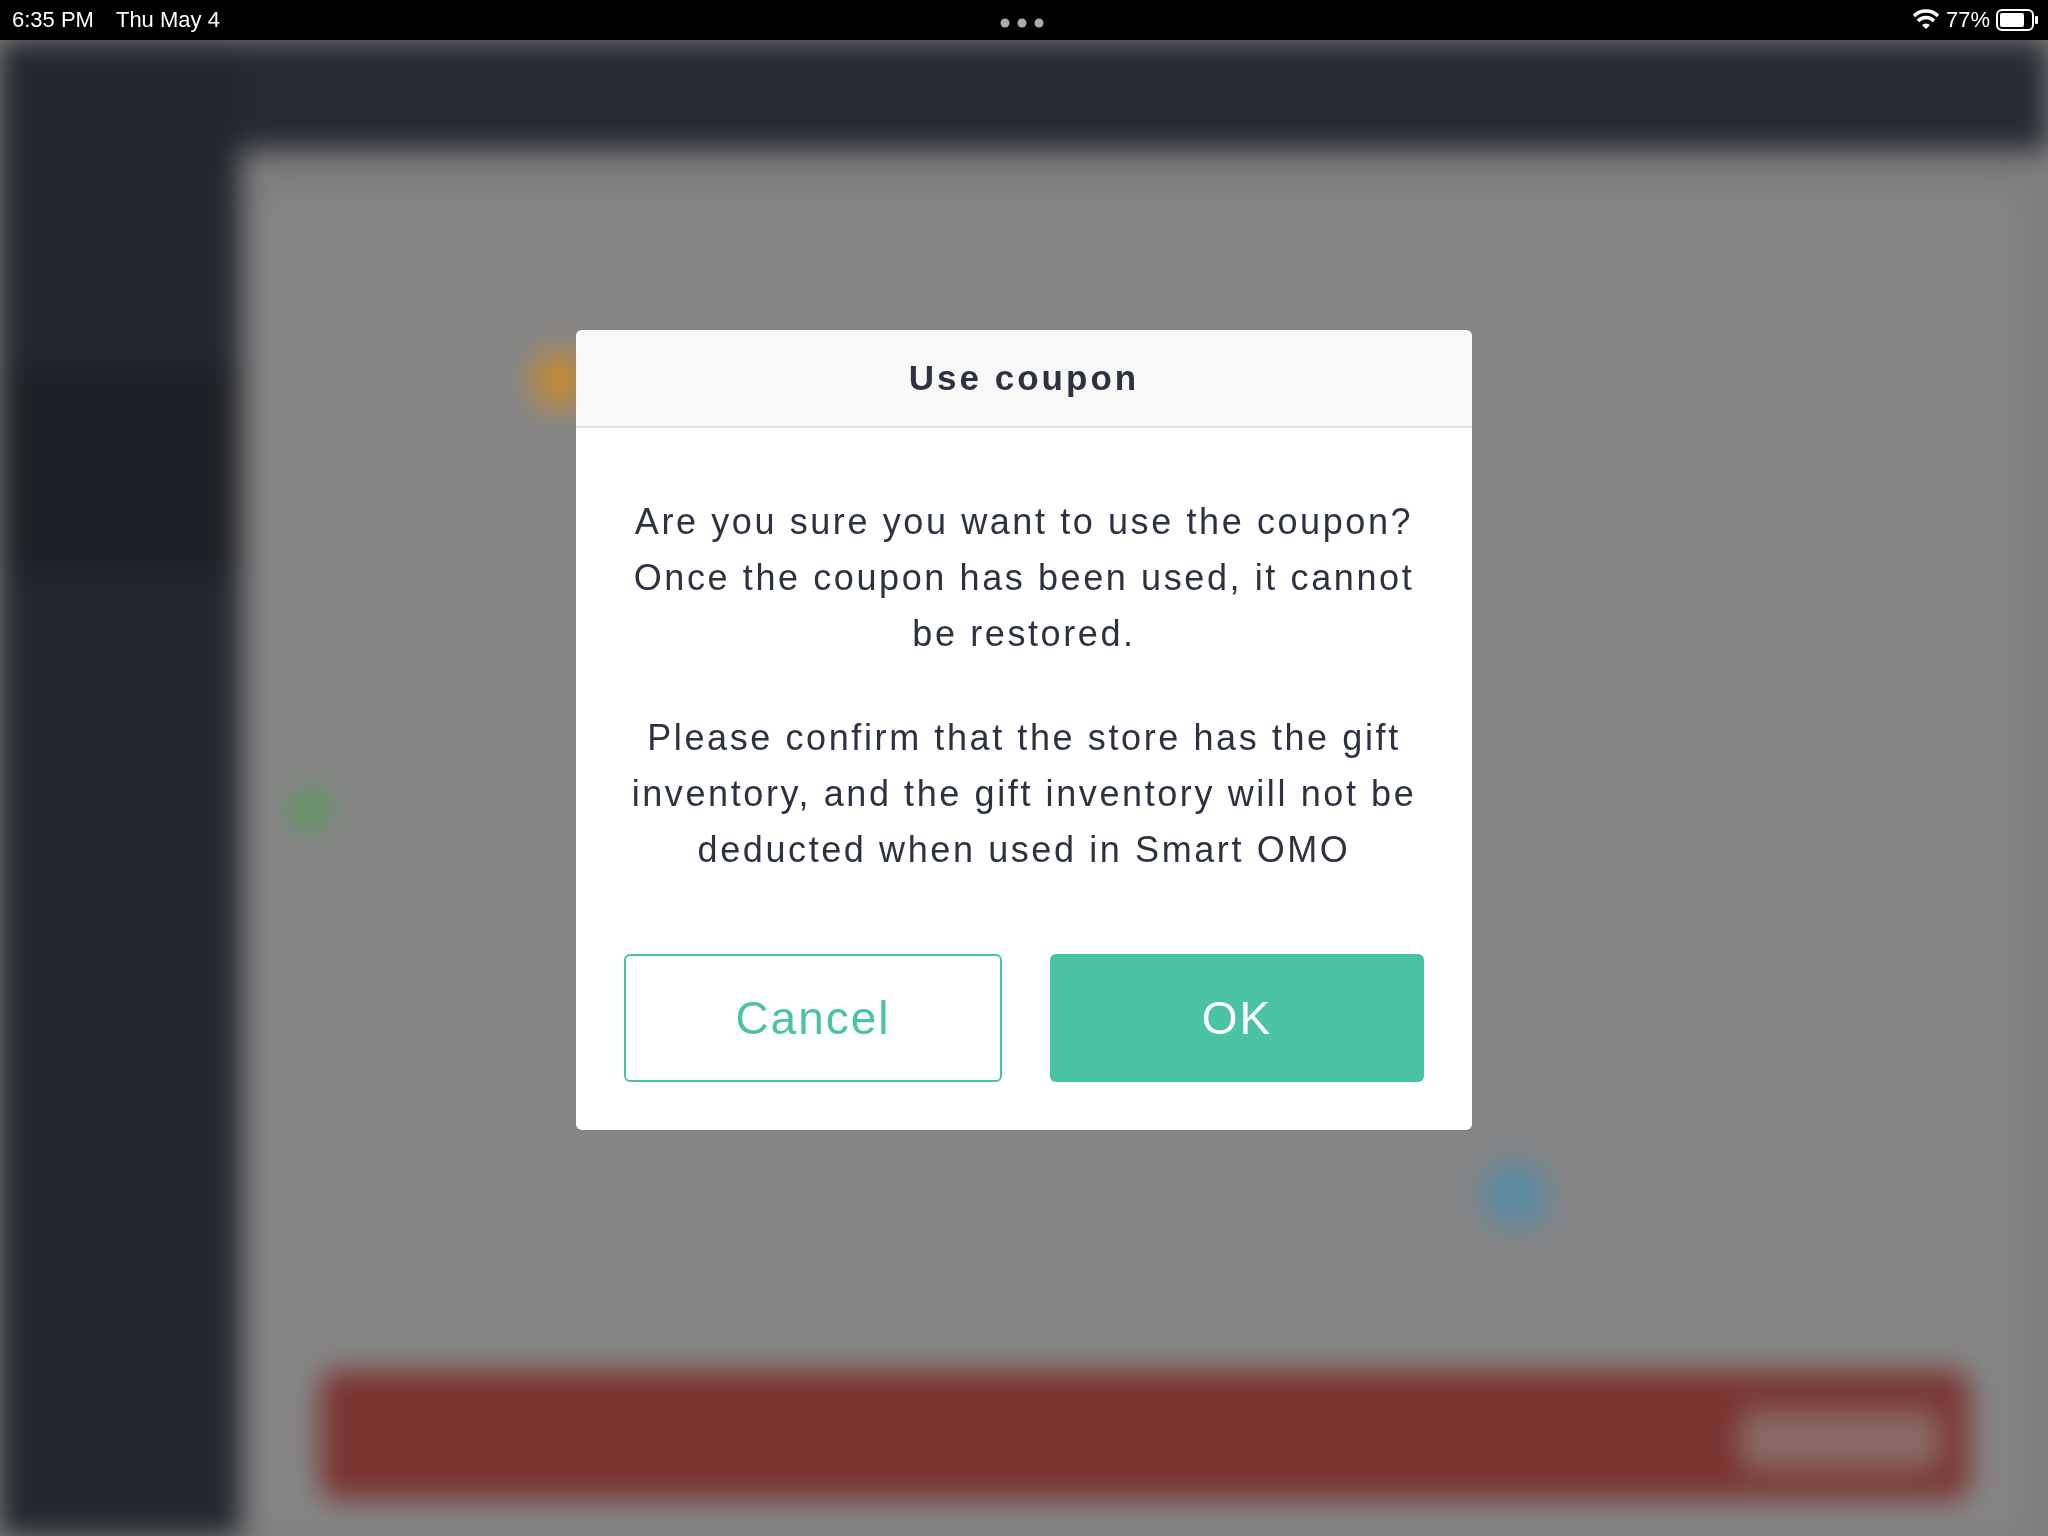 This screenshot has height=1536, width=2048. I want to click on wifi-icon, so click(1925, 20).